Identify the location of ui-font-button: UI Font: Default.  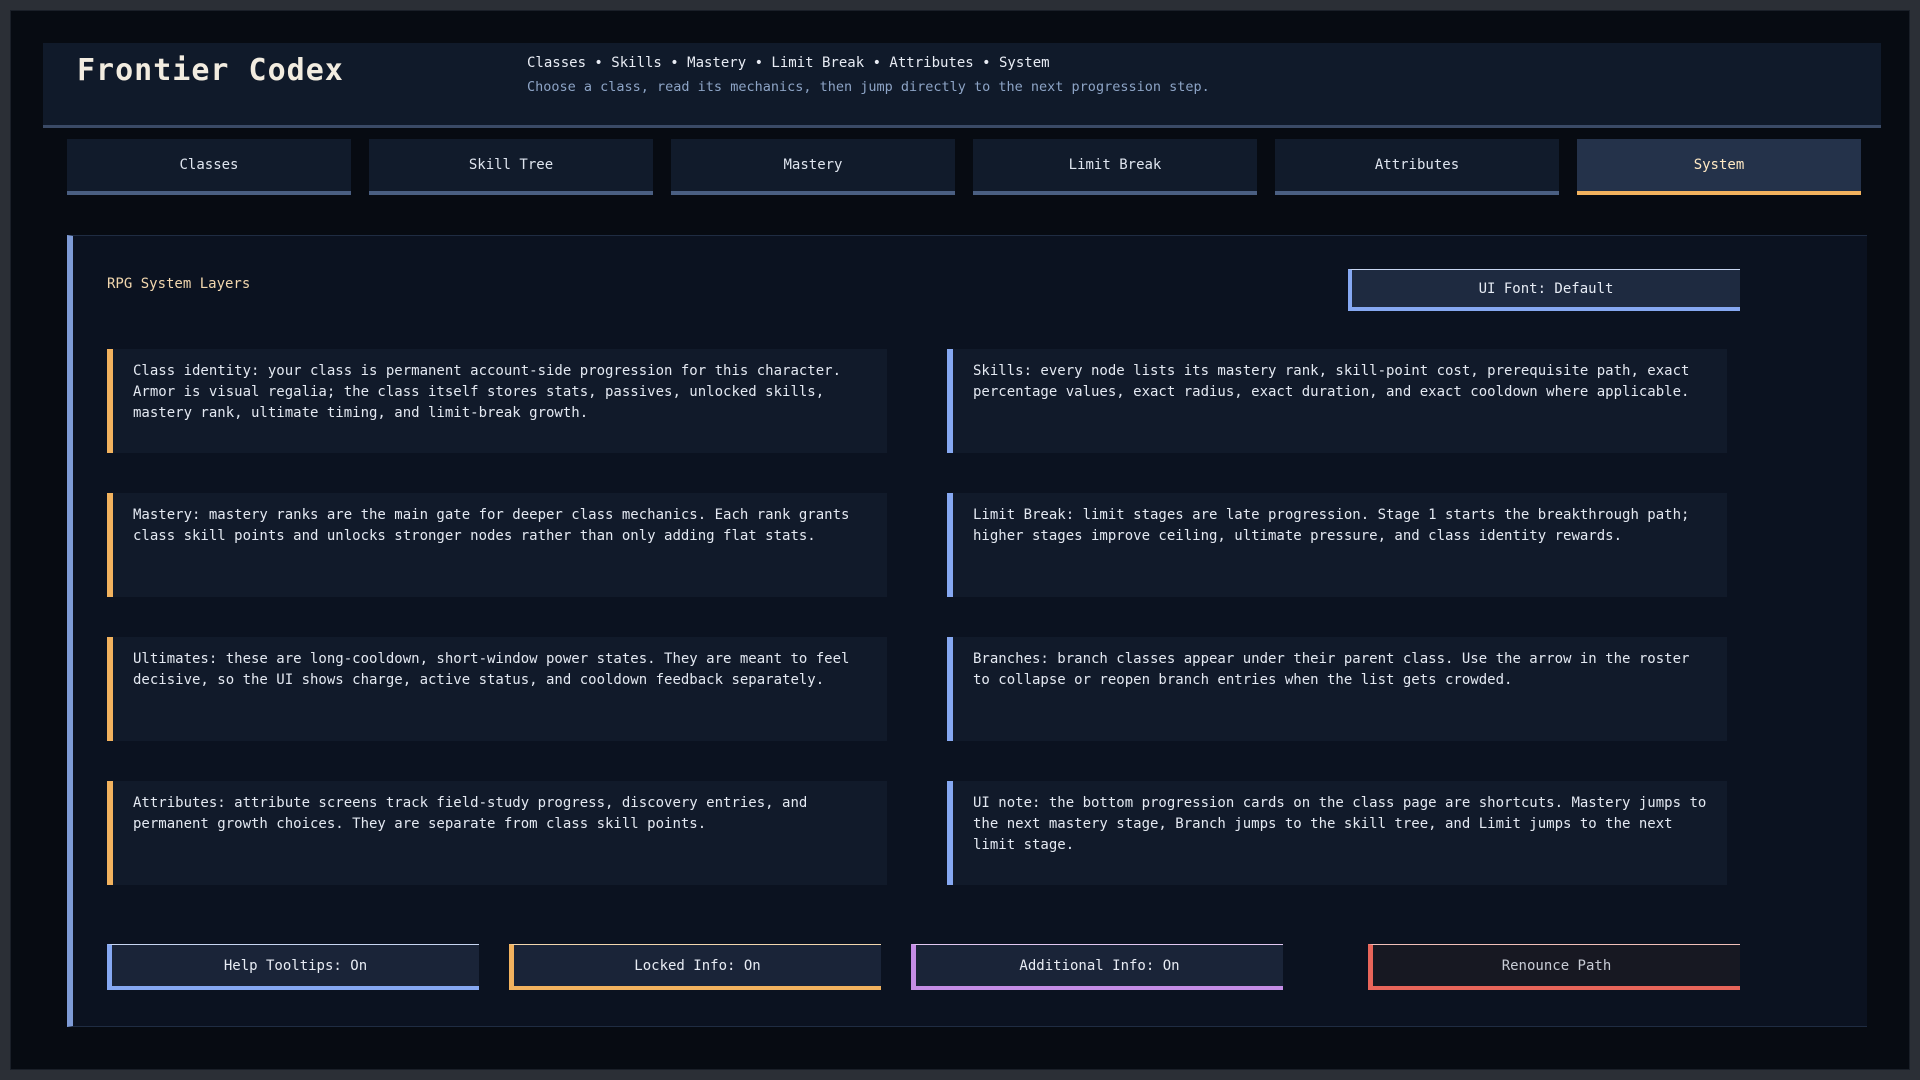
(1544, 290).